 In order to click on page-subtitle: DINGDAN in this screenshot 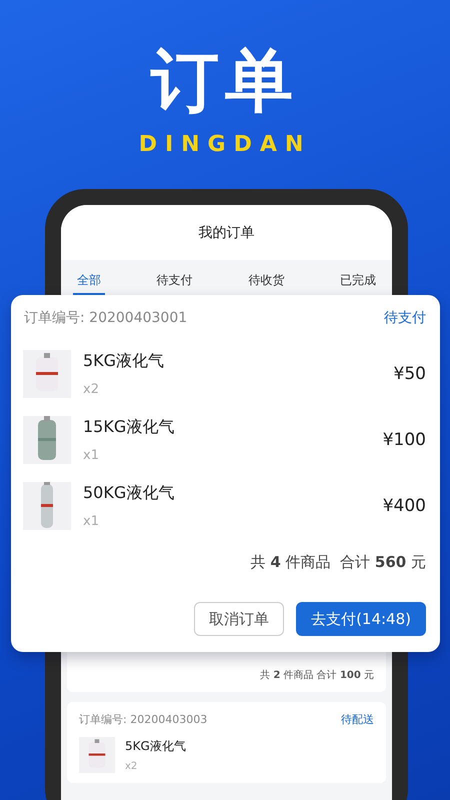, I will do `click(225, 144)`.